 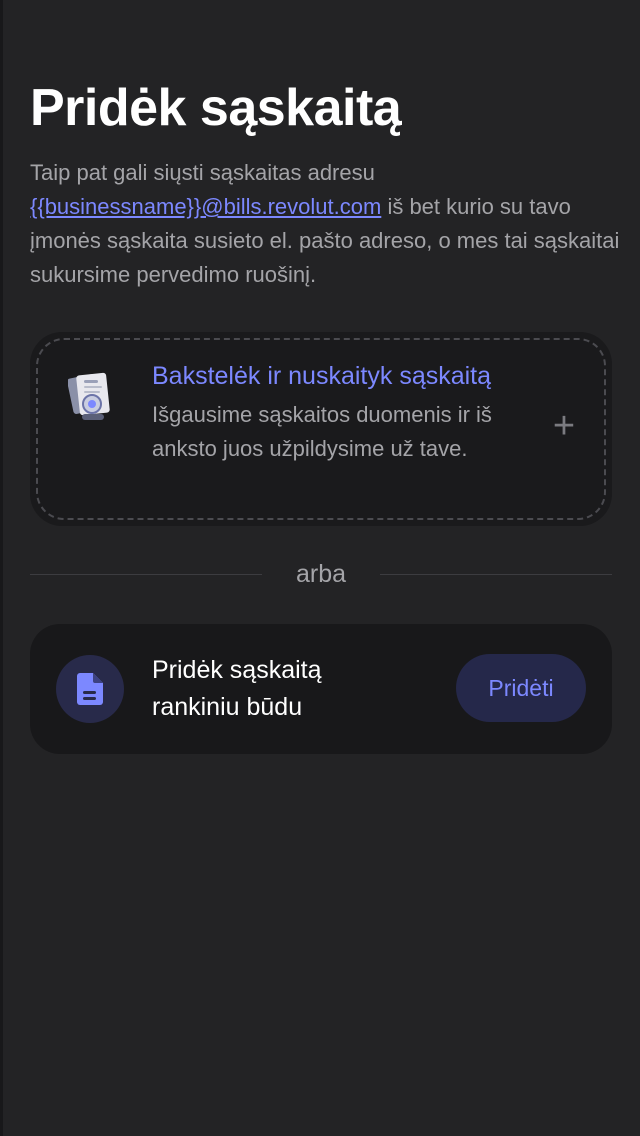 I want to click on divider-label: arba, so click(x=321, y=574).